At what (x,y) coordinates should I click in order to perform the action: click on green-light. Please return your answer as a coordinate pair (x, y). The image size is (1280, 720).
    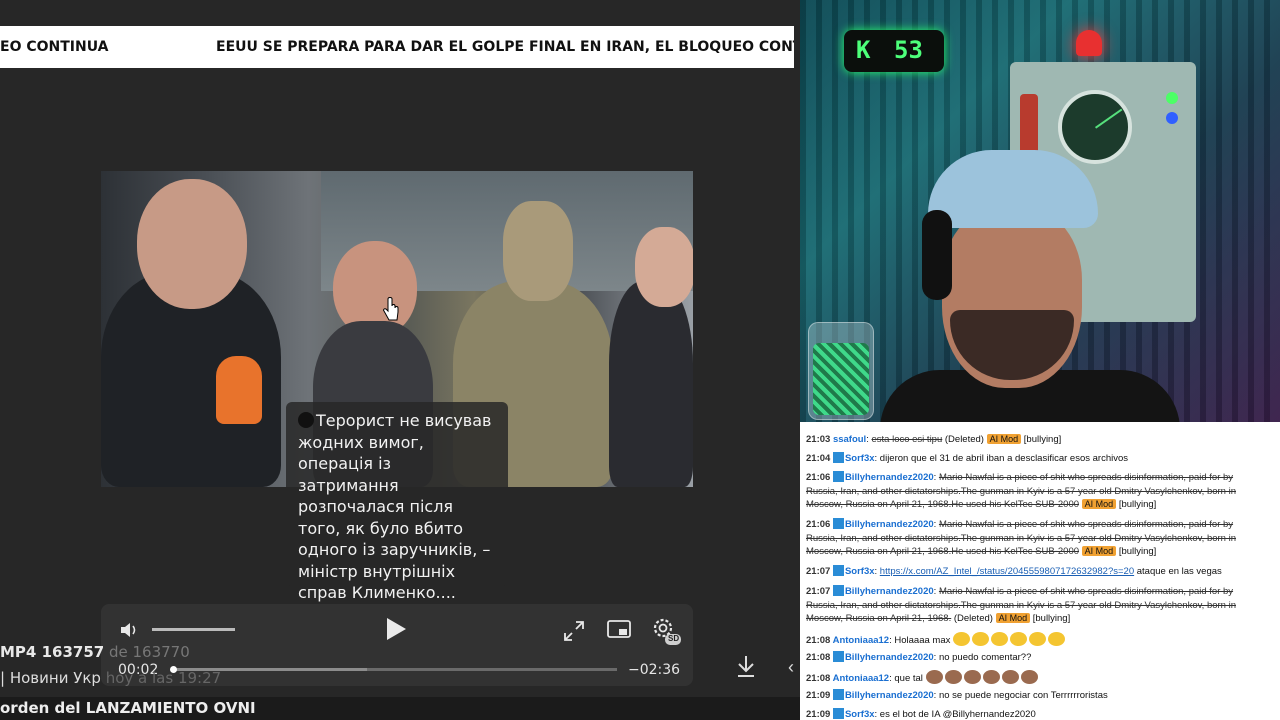
    Looking at the image, I should click on (1172, 98).